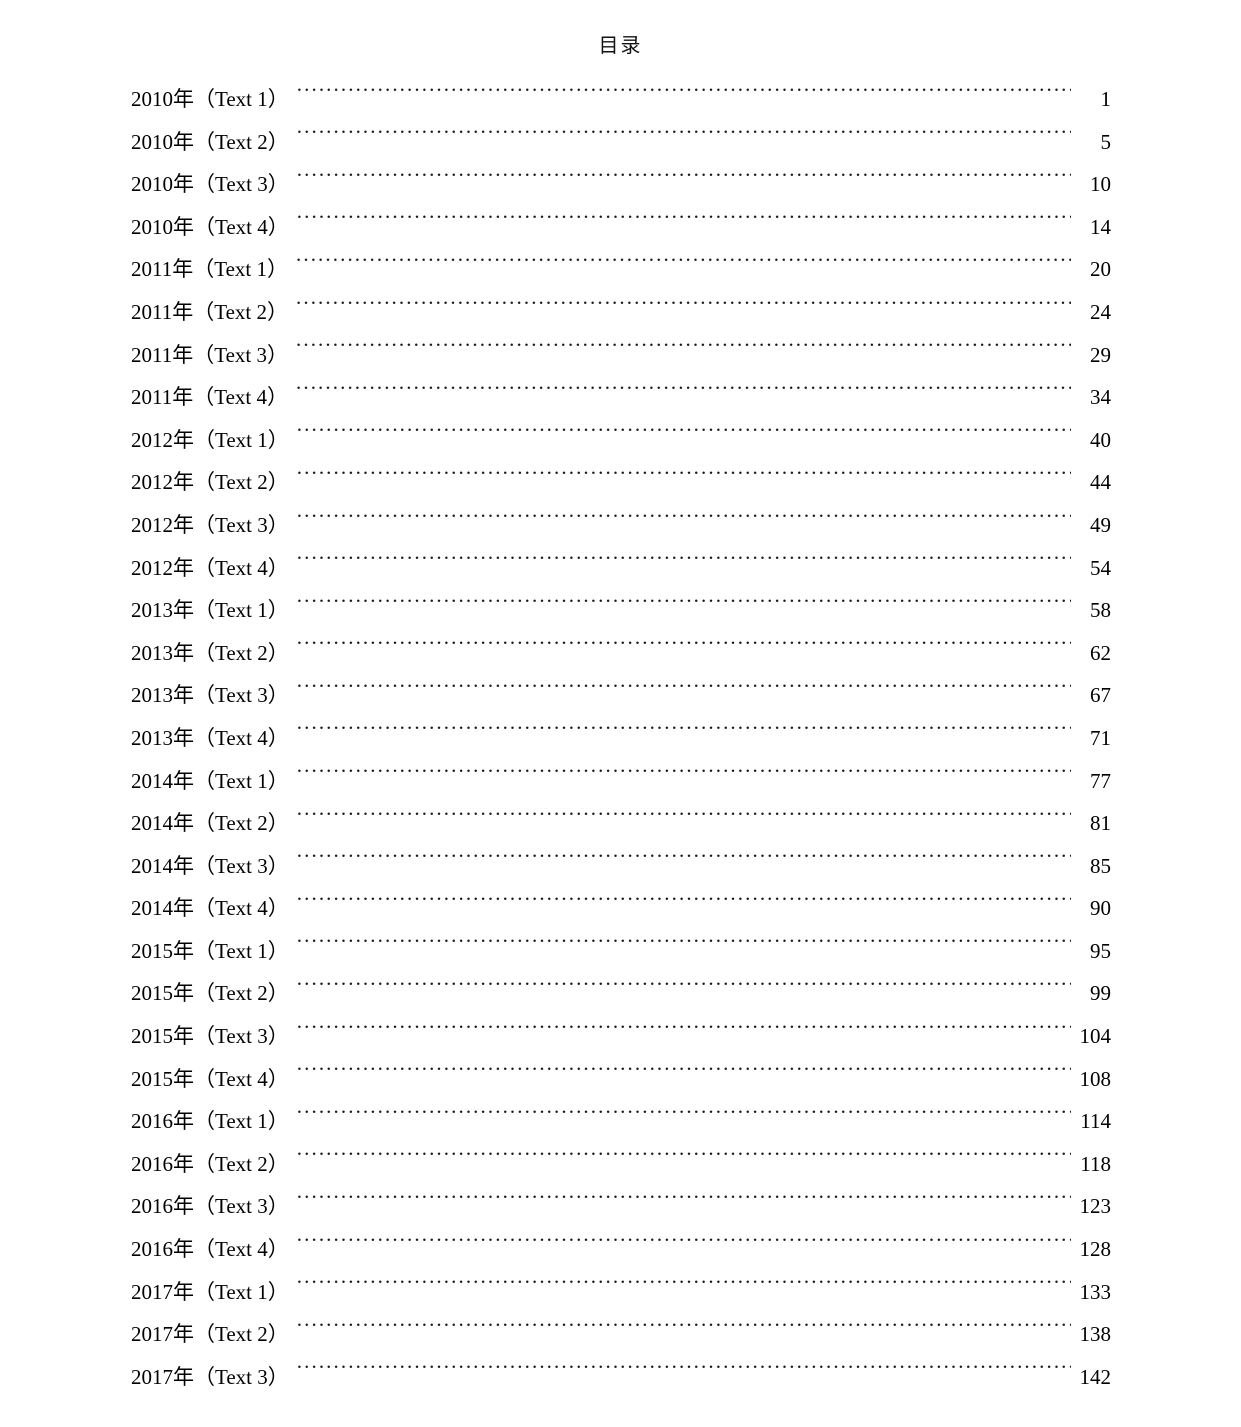  What do you see at coordinates (621, 1079) in the screenshot?
I see `toc-entry: 2015年（Text 4） 108` at bounding box center [621, 1079].